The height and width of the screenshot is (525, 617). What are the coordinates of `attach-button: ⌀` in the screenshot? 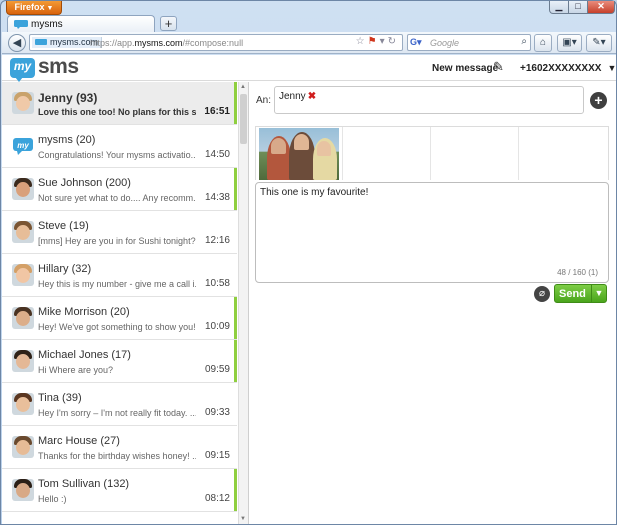 It's located at (542, 294).